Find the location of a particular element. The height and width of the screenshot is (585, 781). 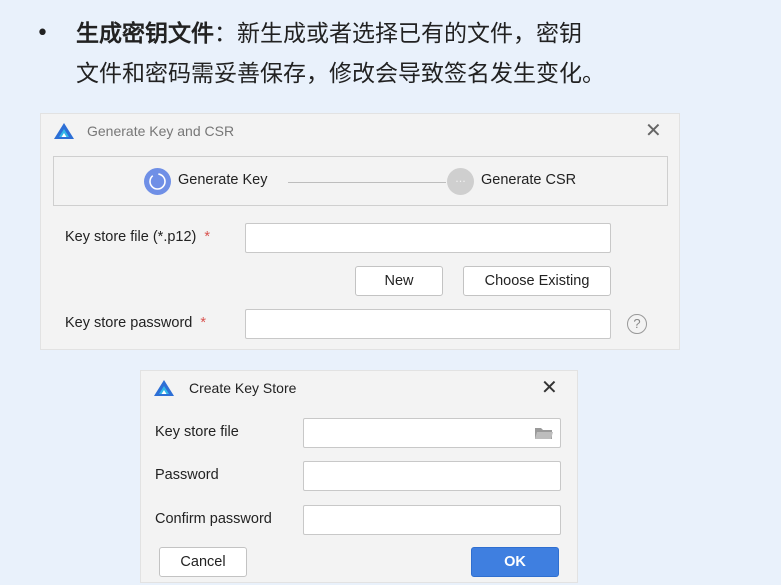

folder-icon is located at coordinates (544, 433).